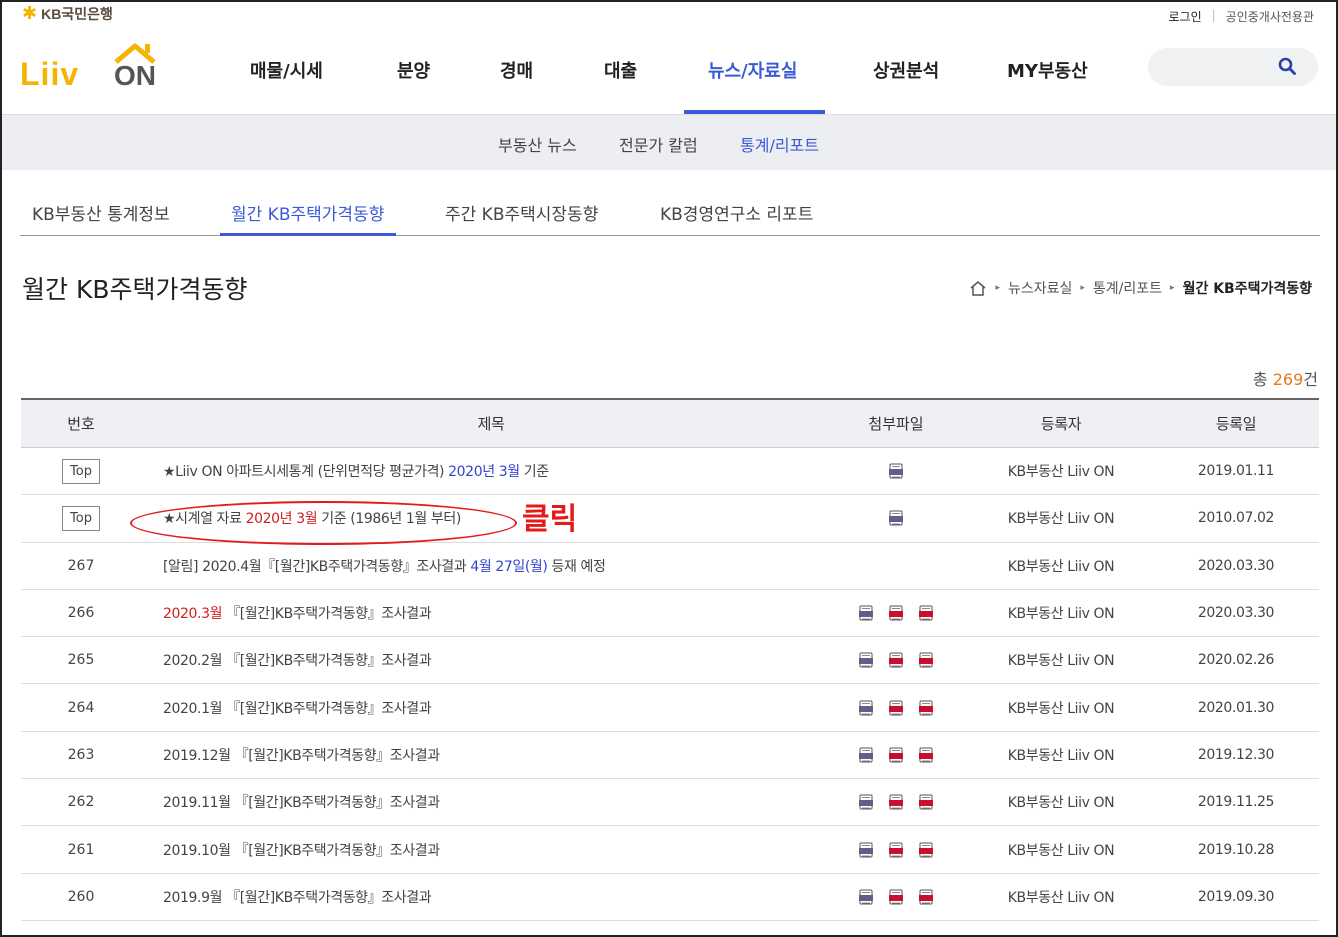 This screenshot has width=1338, height=937. Describe the element at coordinates (978, 288) in the screenshot. I see `home-icon` at that location.